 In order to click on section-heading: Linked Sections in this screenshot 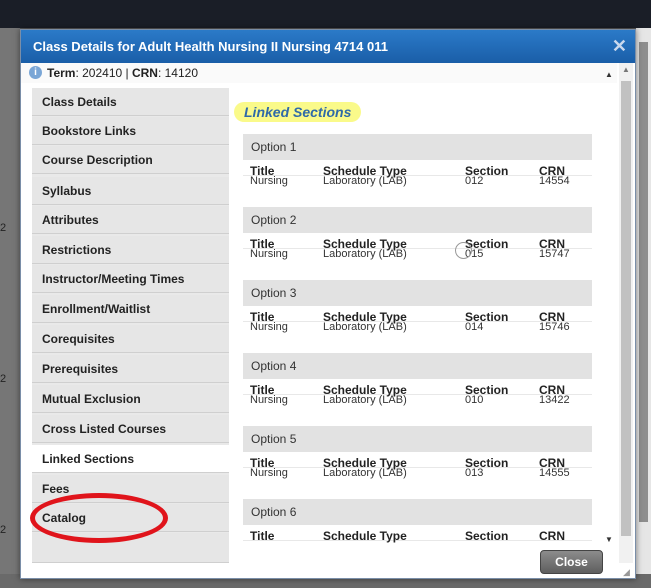, I will do `click(298, 112)`.